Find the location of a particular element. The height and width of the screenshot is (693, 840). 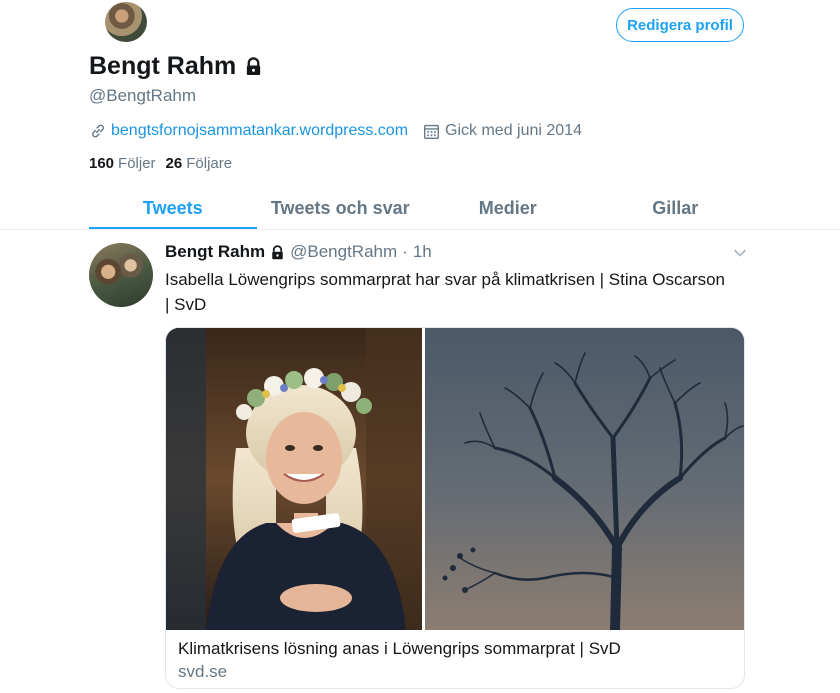

following-count: 160 is located at coordinates (102, 163).